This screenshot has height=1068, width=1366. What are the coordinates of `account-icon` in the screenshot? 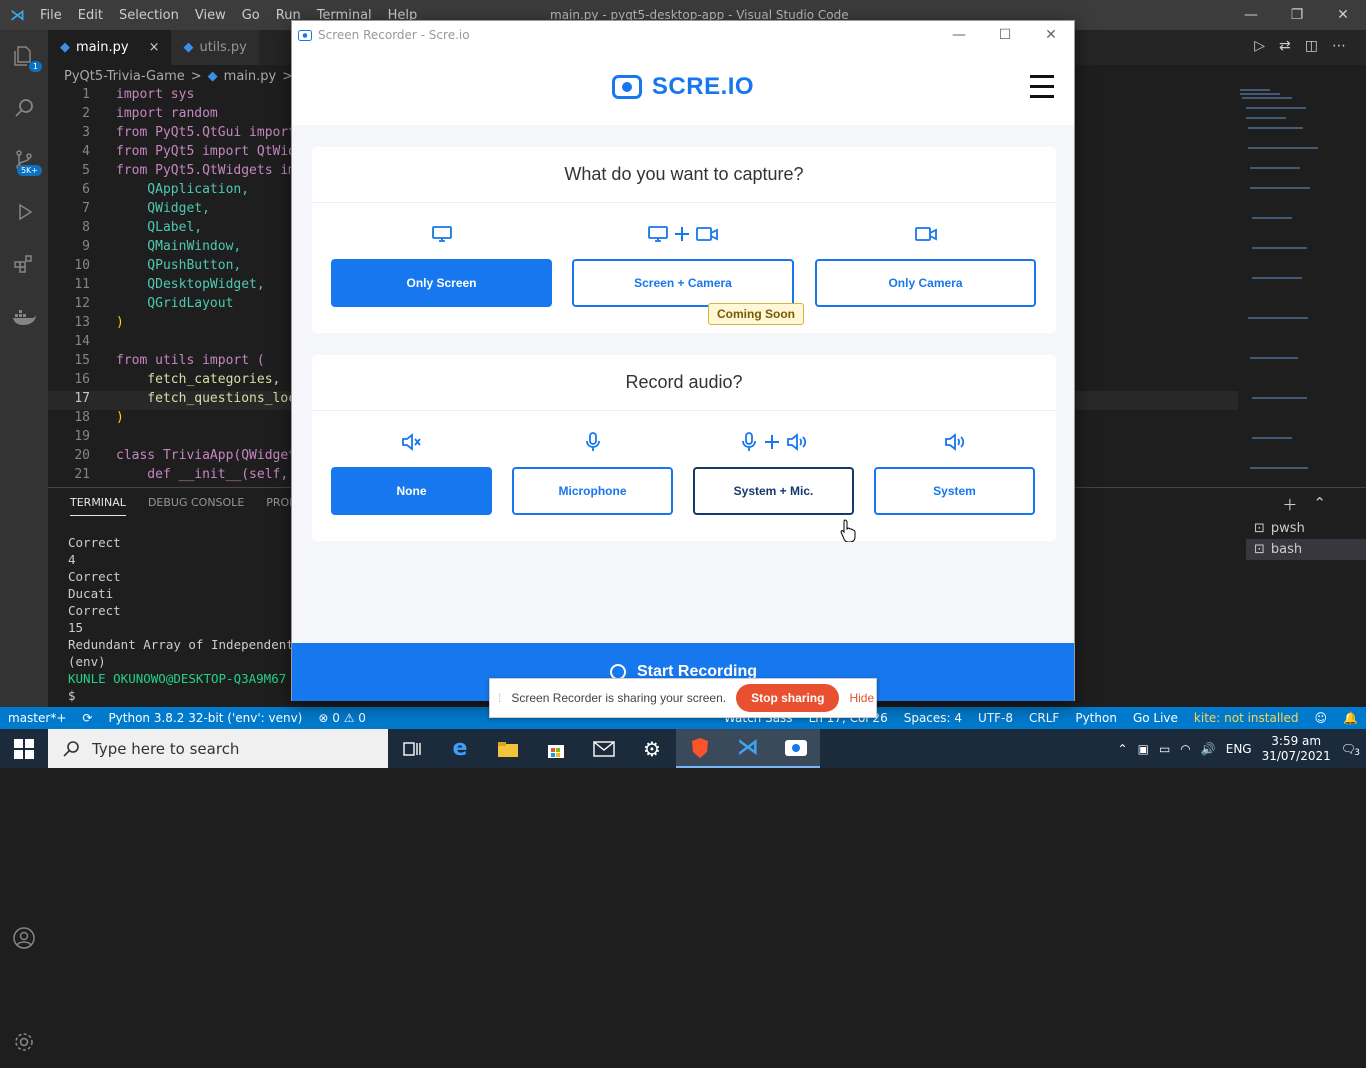 It's located at (24, 938).